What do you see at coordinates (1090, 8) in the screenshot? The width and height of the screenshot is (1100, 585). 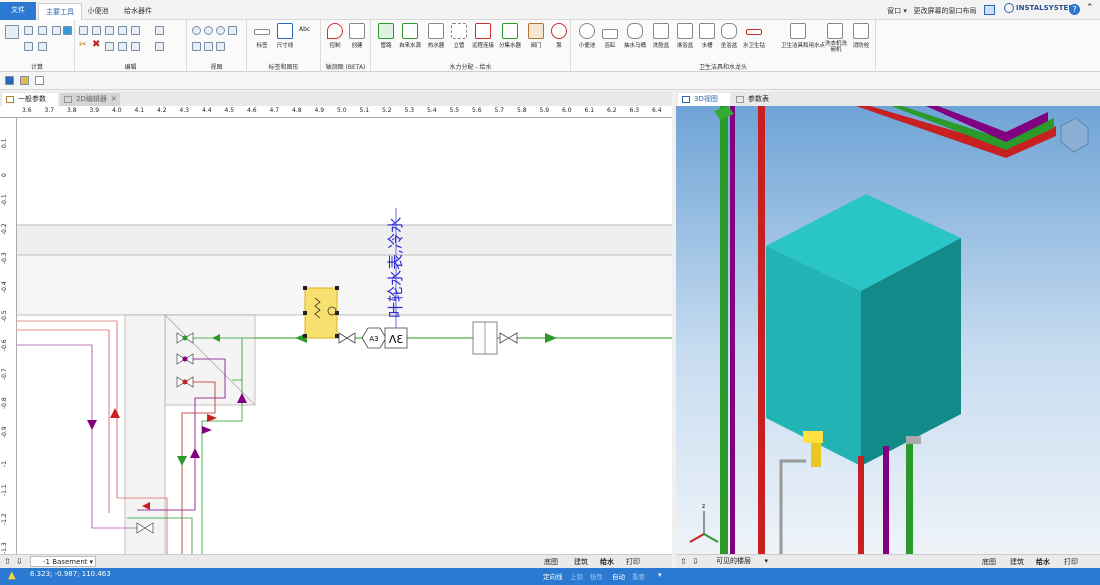 I see `collapse-ribbon-icon: ⌃` at bounding box center [1090, 8].